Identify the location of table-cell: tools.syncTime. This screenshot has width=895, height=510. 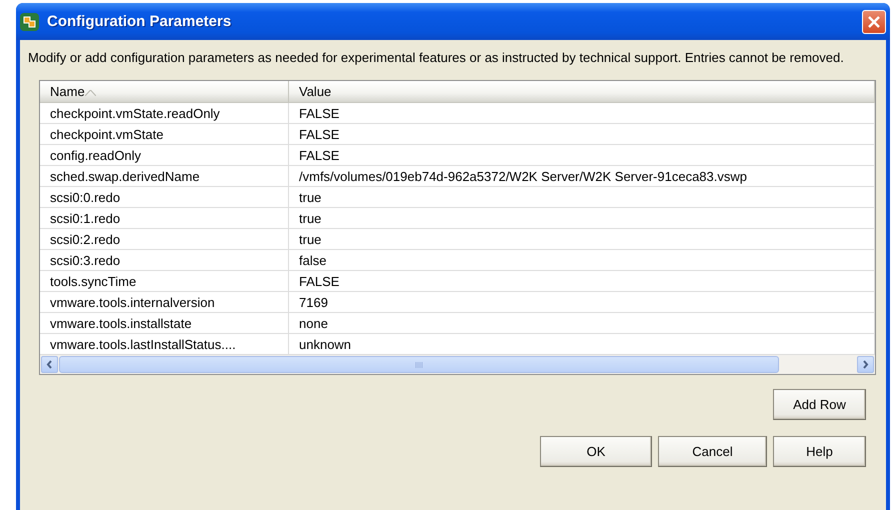
(164, 281).